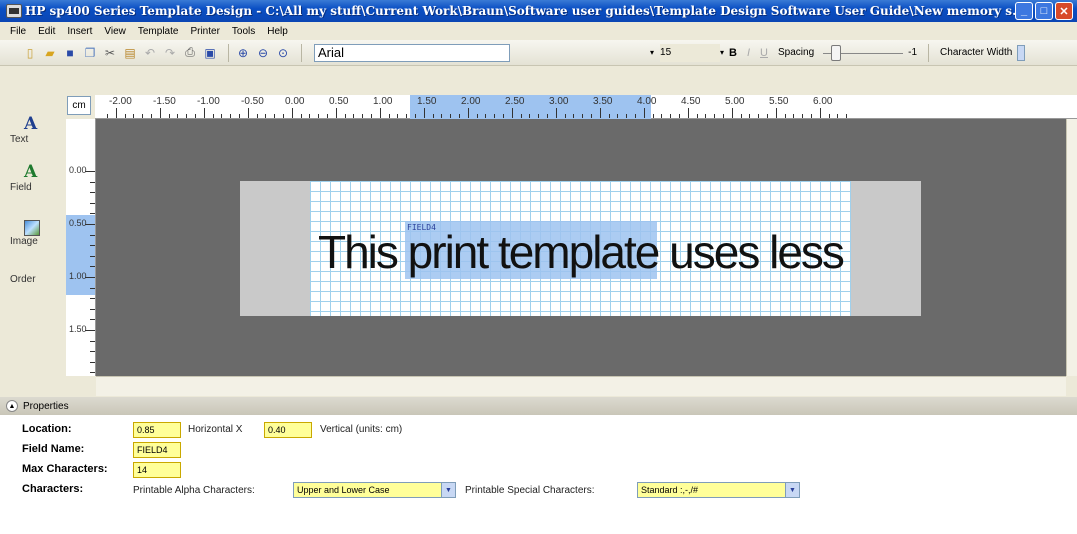  I want to click on vertical-scrollbar, so click(1071, 247).